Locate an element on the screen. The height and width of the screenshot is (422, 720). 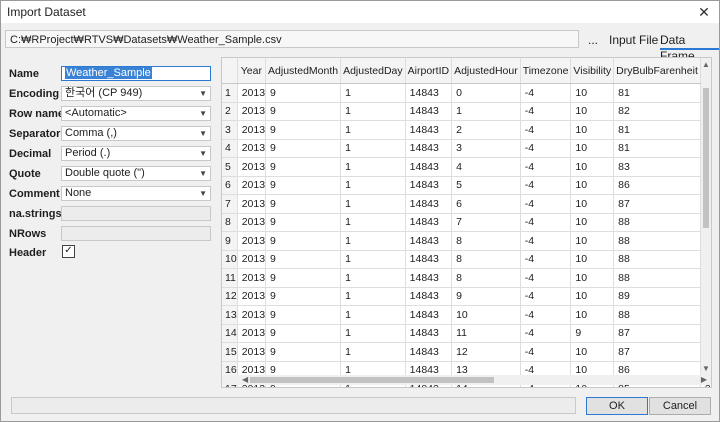
row-number: 15 is located at coordinates (230, 352).